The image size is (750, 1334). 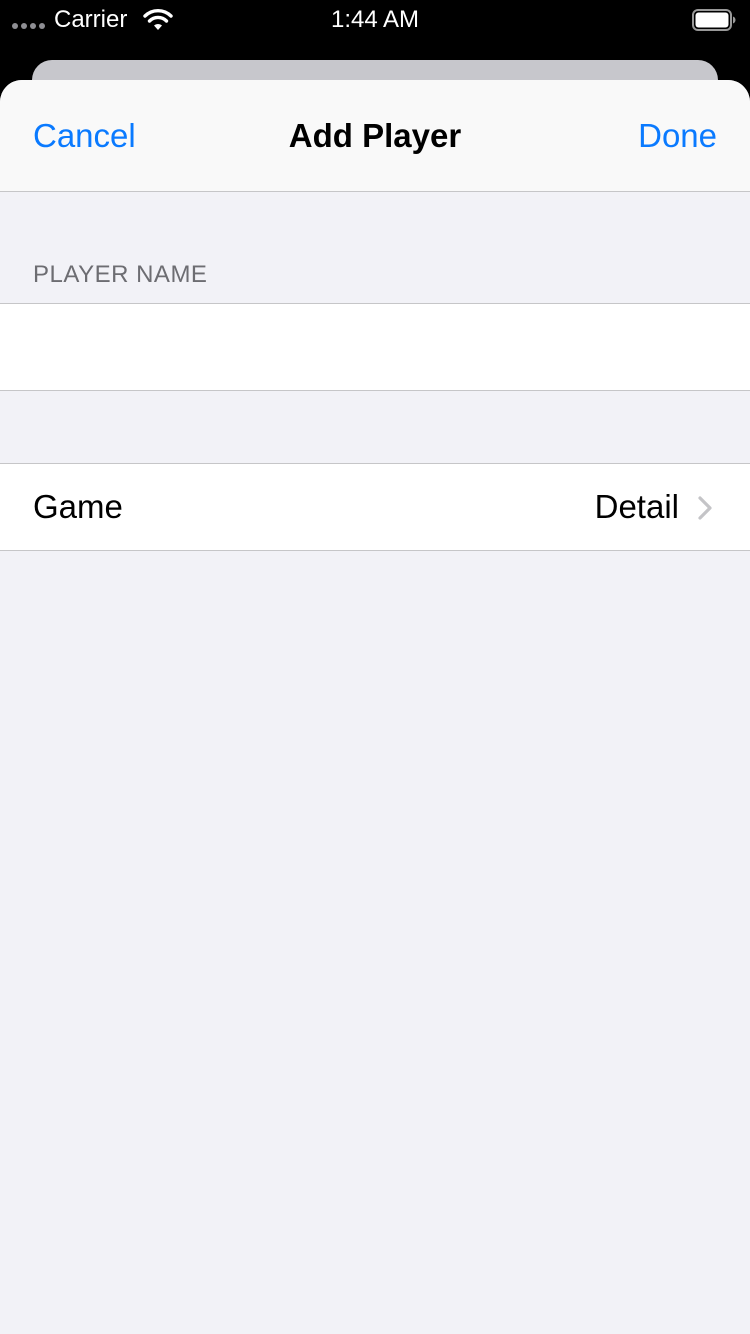 What do you see at coordinates (120, 274) in the screenshot?
I see `player-name-section-header: PLAYER NAME` at bounding box center [120, 274].